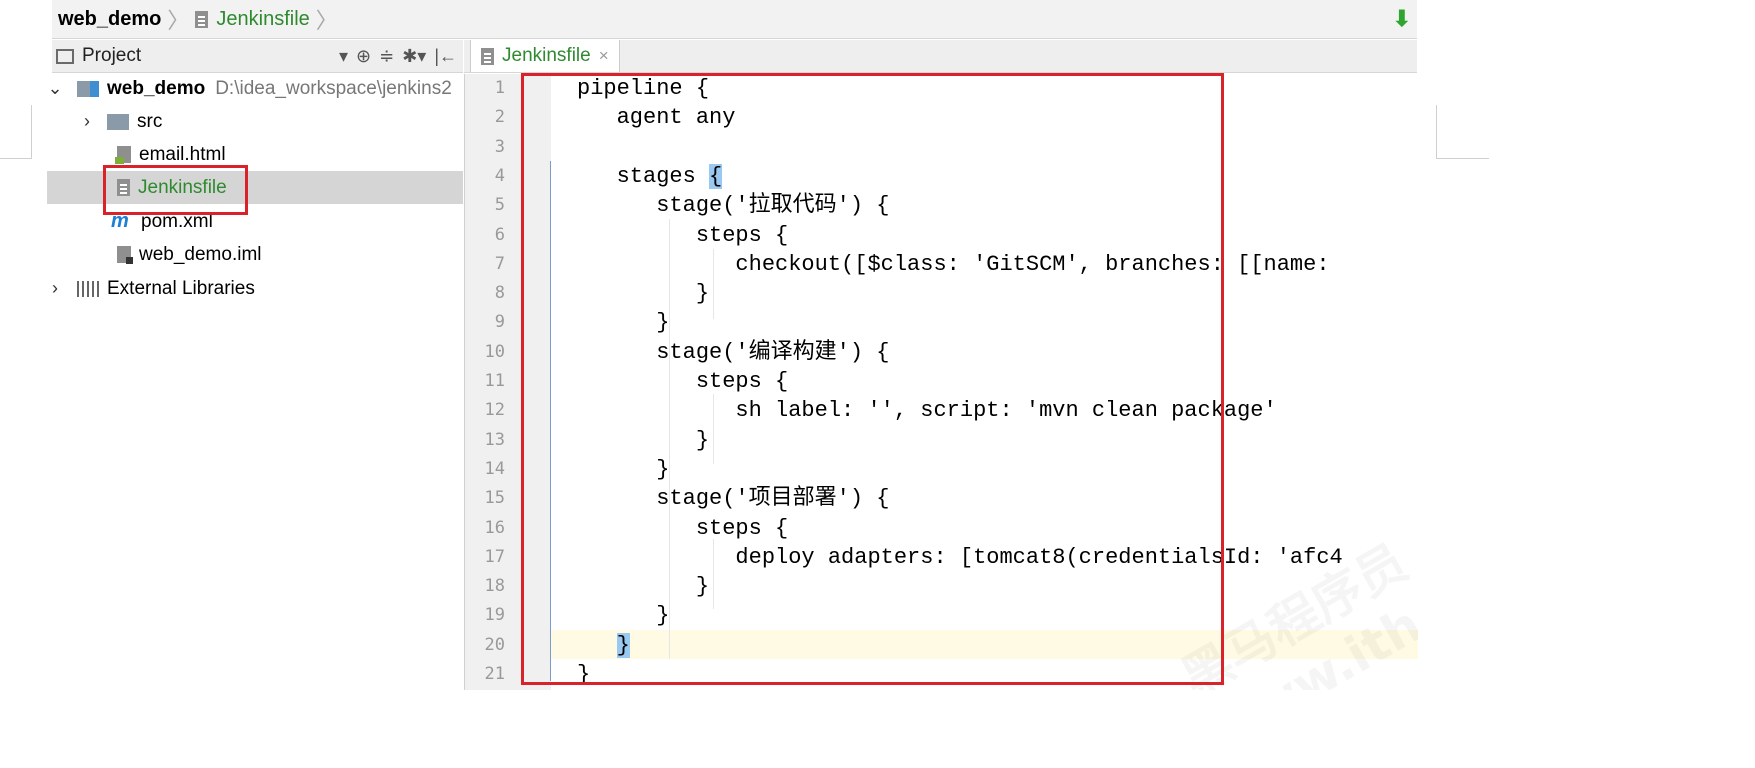 The height and width of the screenshot is (768, 1755). What do you see at coordinates (940, 56) in the screenshot?
I see `editor-tab-bar: Jenkinsfile ×` at bounding box center [940, 56].